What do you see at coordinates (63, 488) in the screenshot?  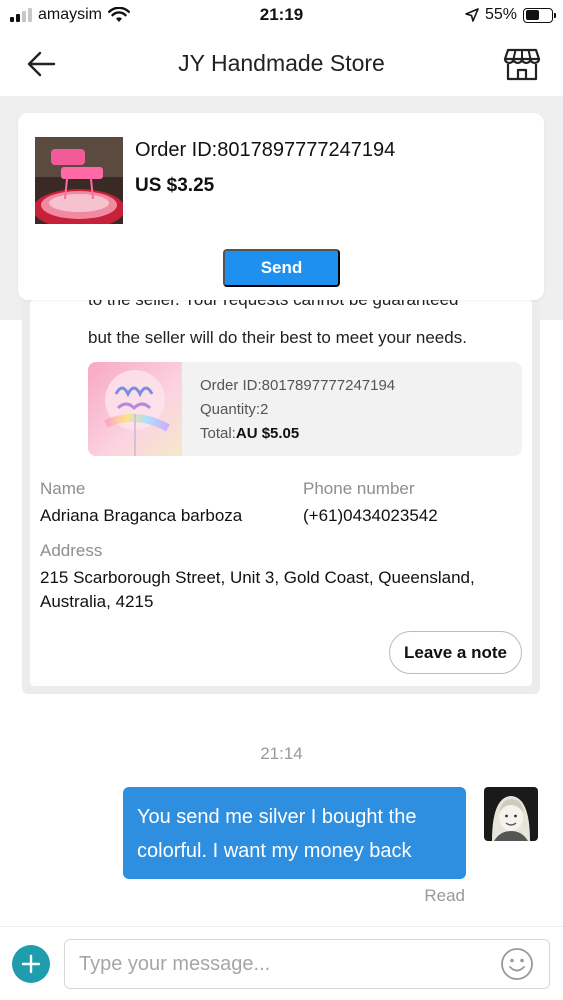 I see `name-label: Name` at bounding box center [63, 488].